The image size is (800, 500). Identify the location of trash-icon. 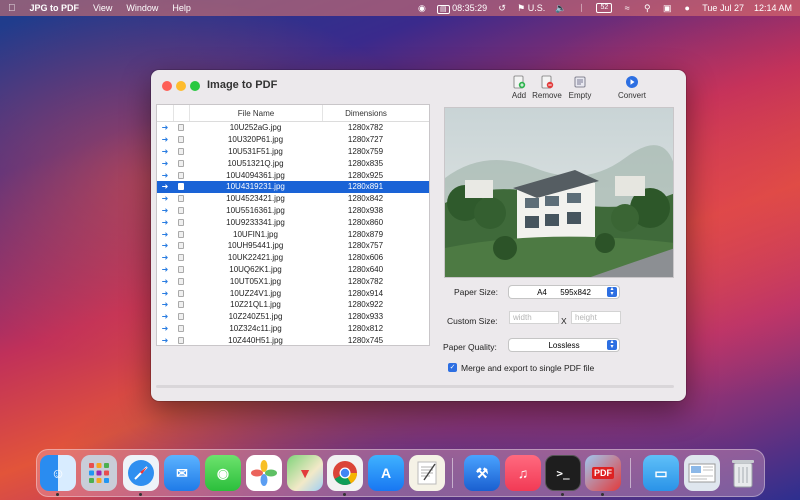
(743, 473).